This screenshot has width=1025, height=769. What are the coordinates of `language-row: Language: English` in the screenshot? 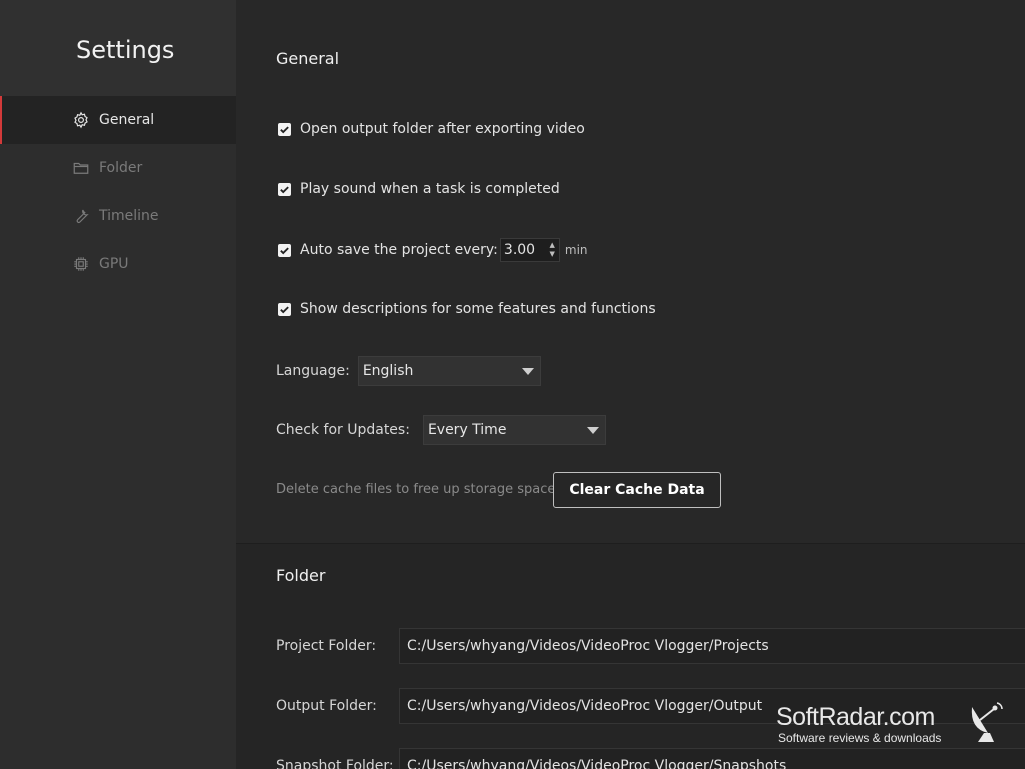 It's located at (408, 371).